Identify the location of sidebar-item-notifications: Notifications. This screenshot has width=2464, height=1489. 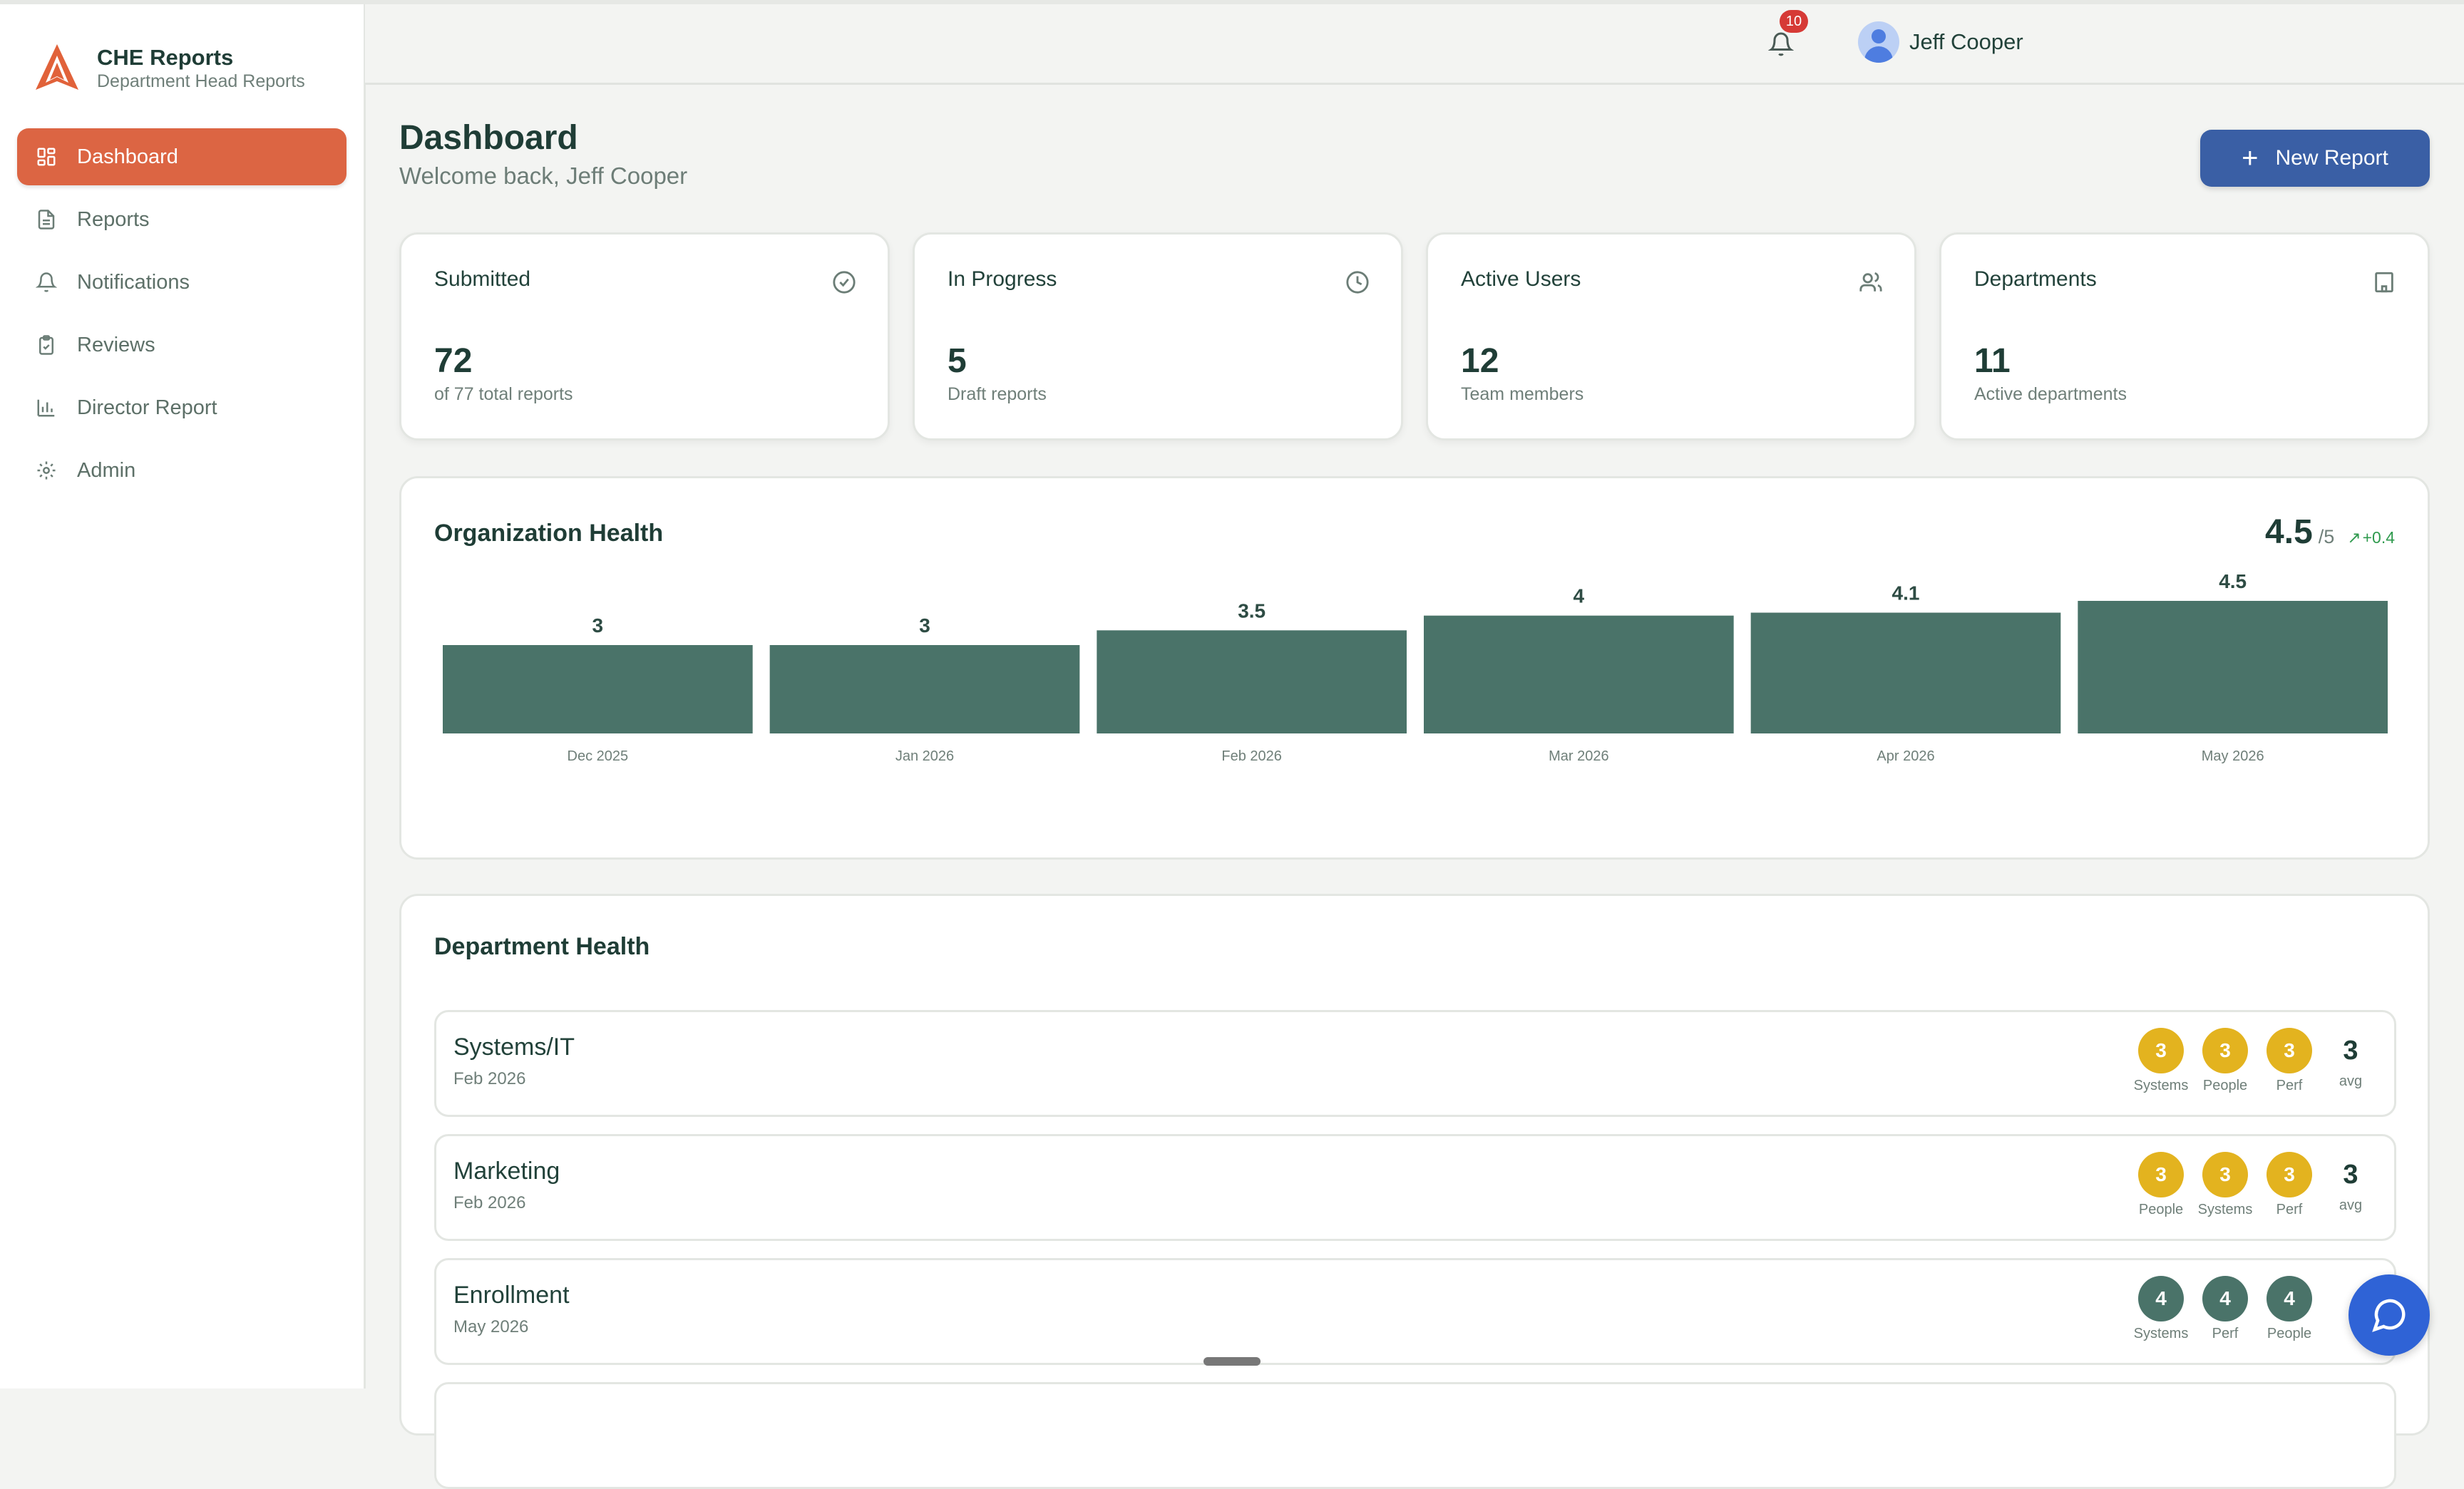
(181, 282).